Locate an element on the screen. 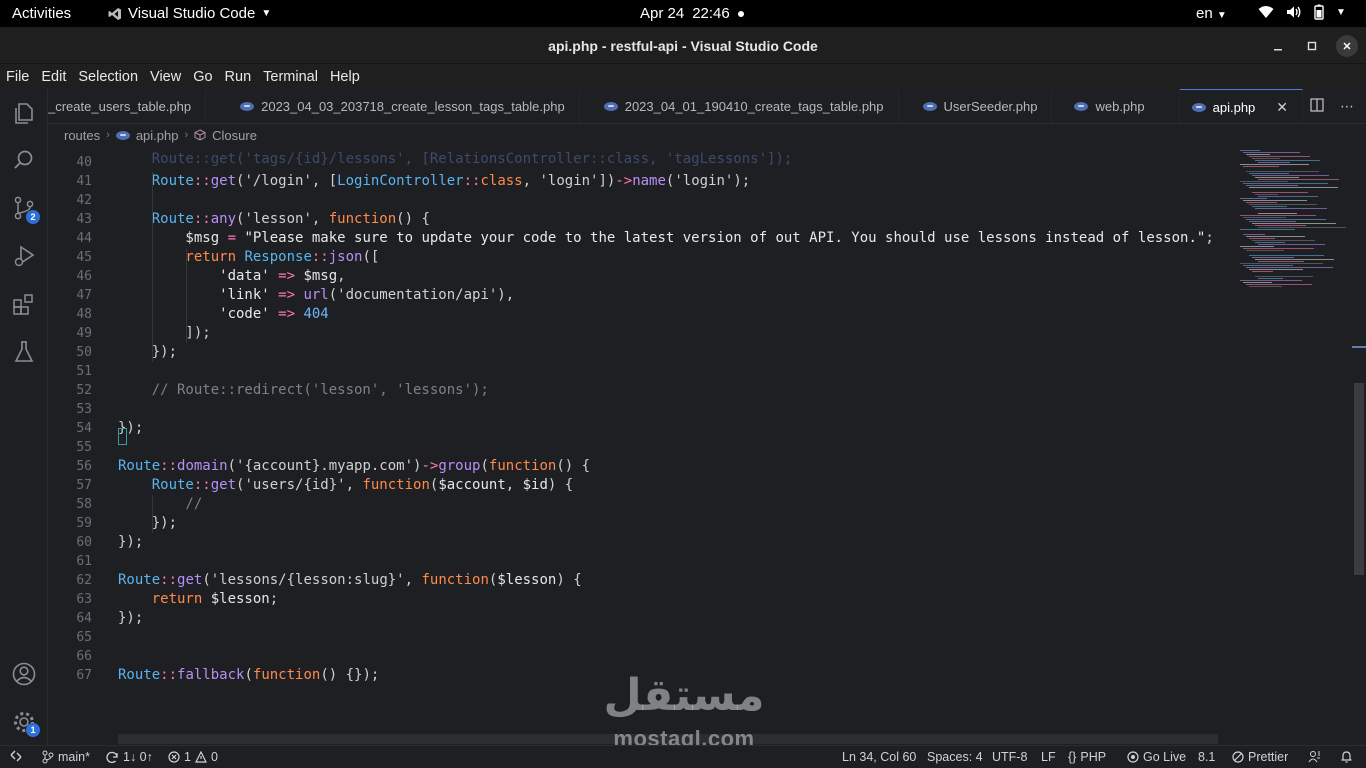  code-line: 46 'data' => $msg, is located at coordinates (638, 276).